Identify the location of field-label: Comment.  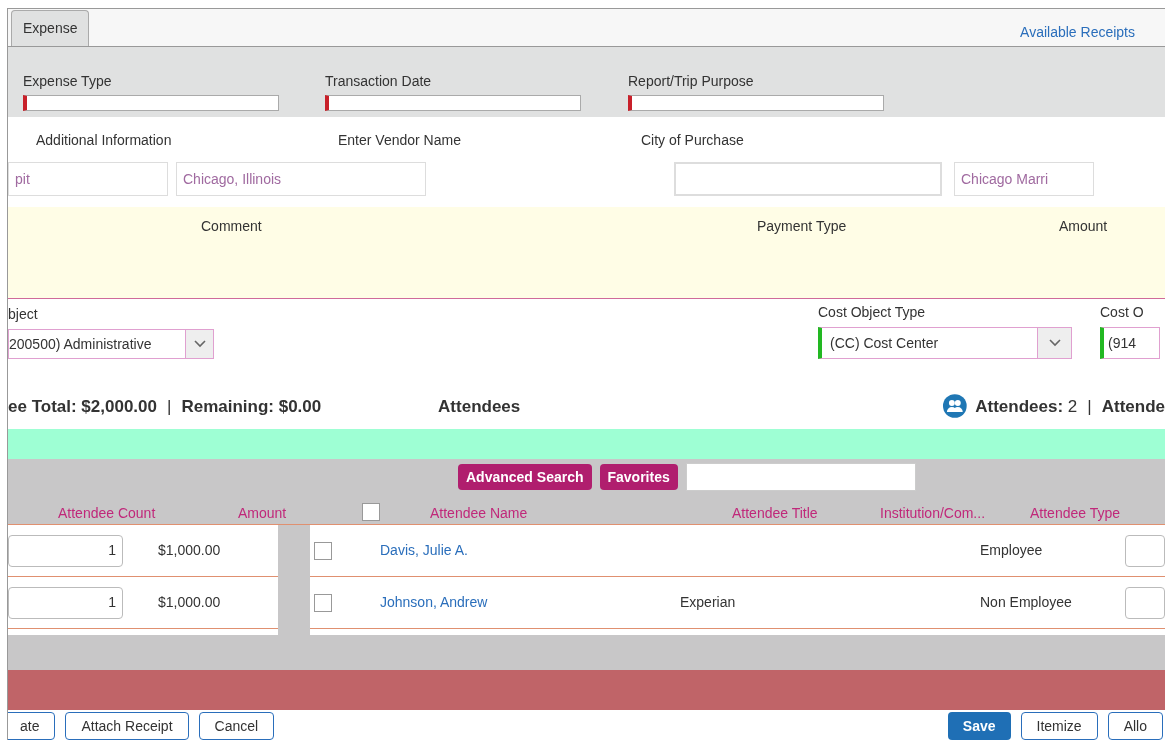
(232, 226).